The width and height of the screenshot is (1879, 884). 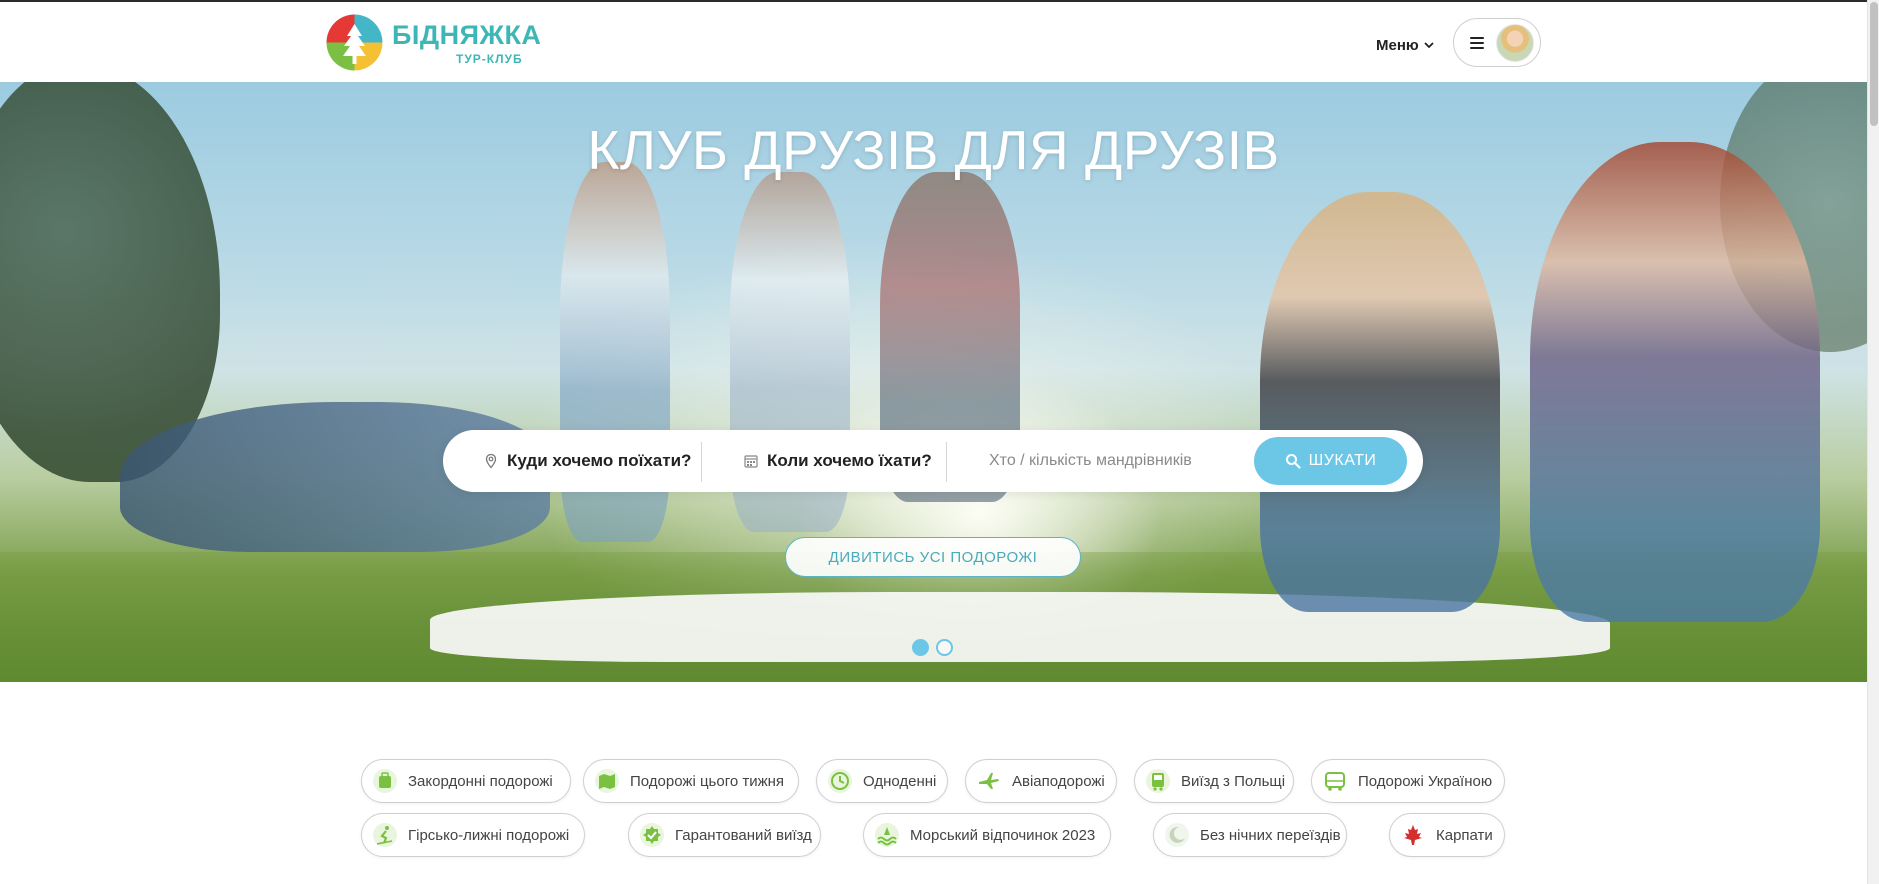 What do you see at coordinates (491, 461) in the screenshot?
I see `location-pin-icon` at bounding box center [491, 461].